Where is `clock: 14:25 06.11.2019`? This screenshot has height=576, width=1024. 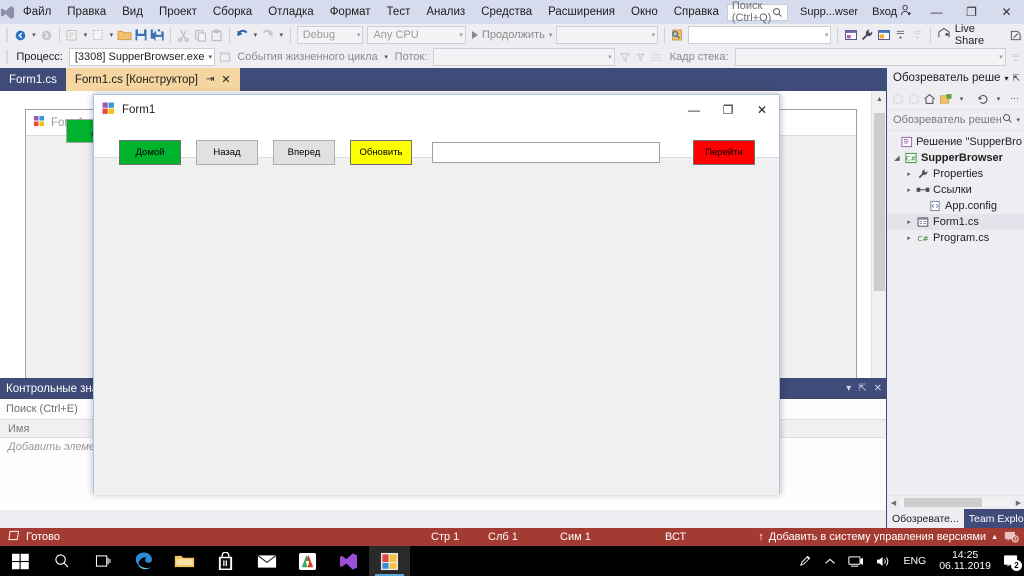
clock: 14:25 06.11.2019 is located at coordinates (965, 561).